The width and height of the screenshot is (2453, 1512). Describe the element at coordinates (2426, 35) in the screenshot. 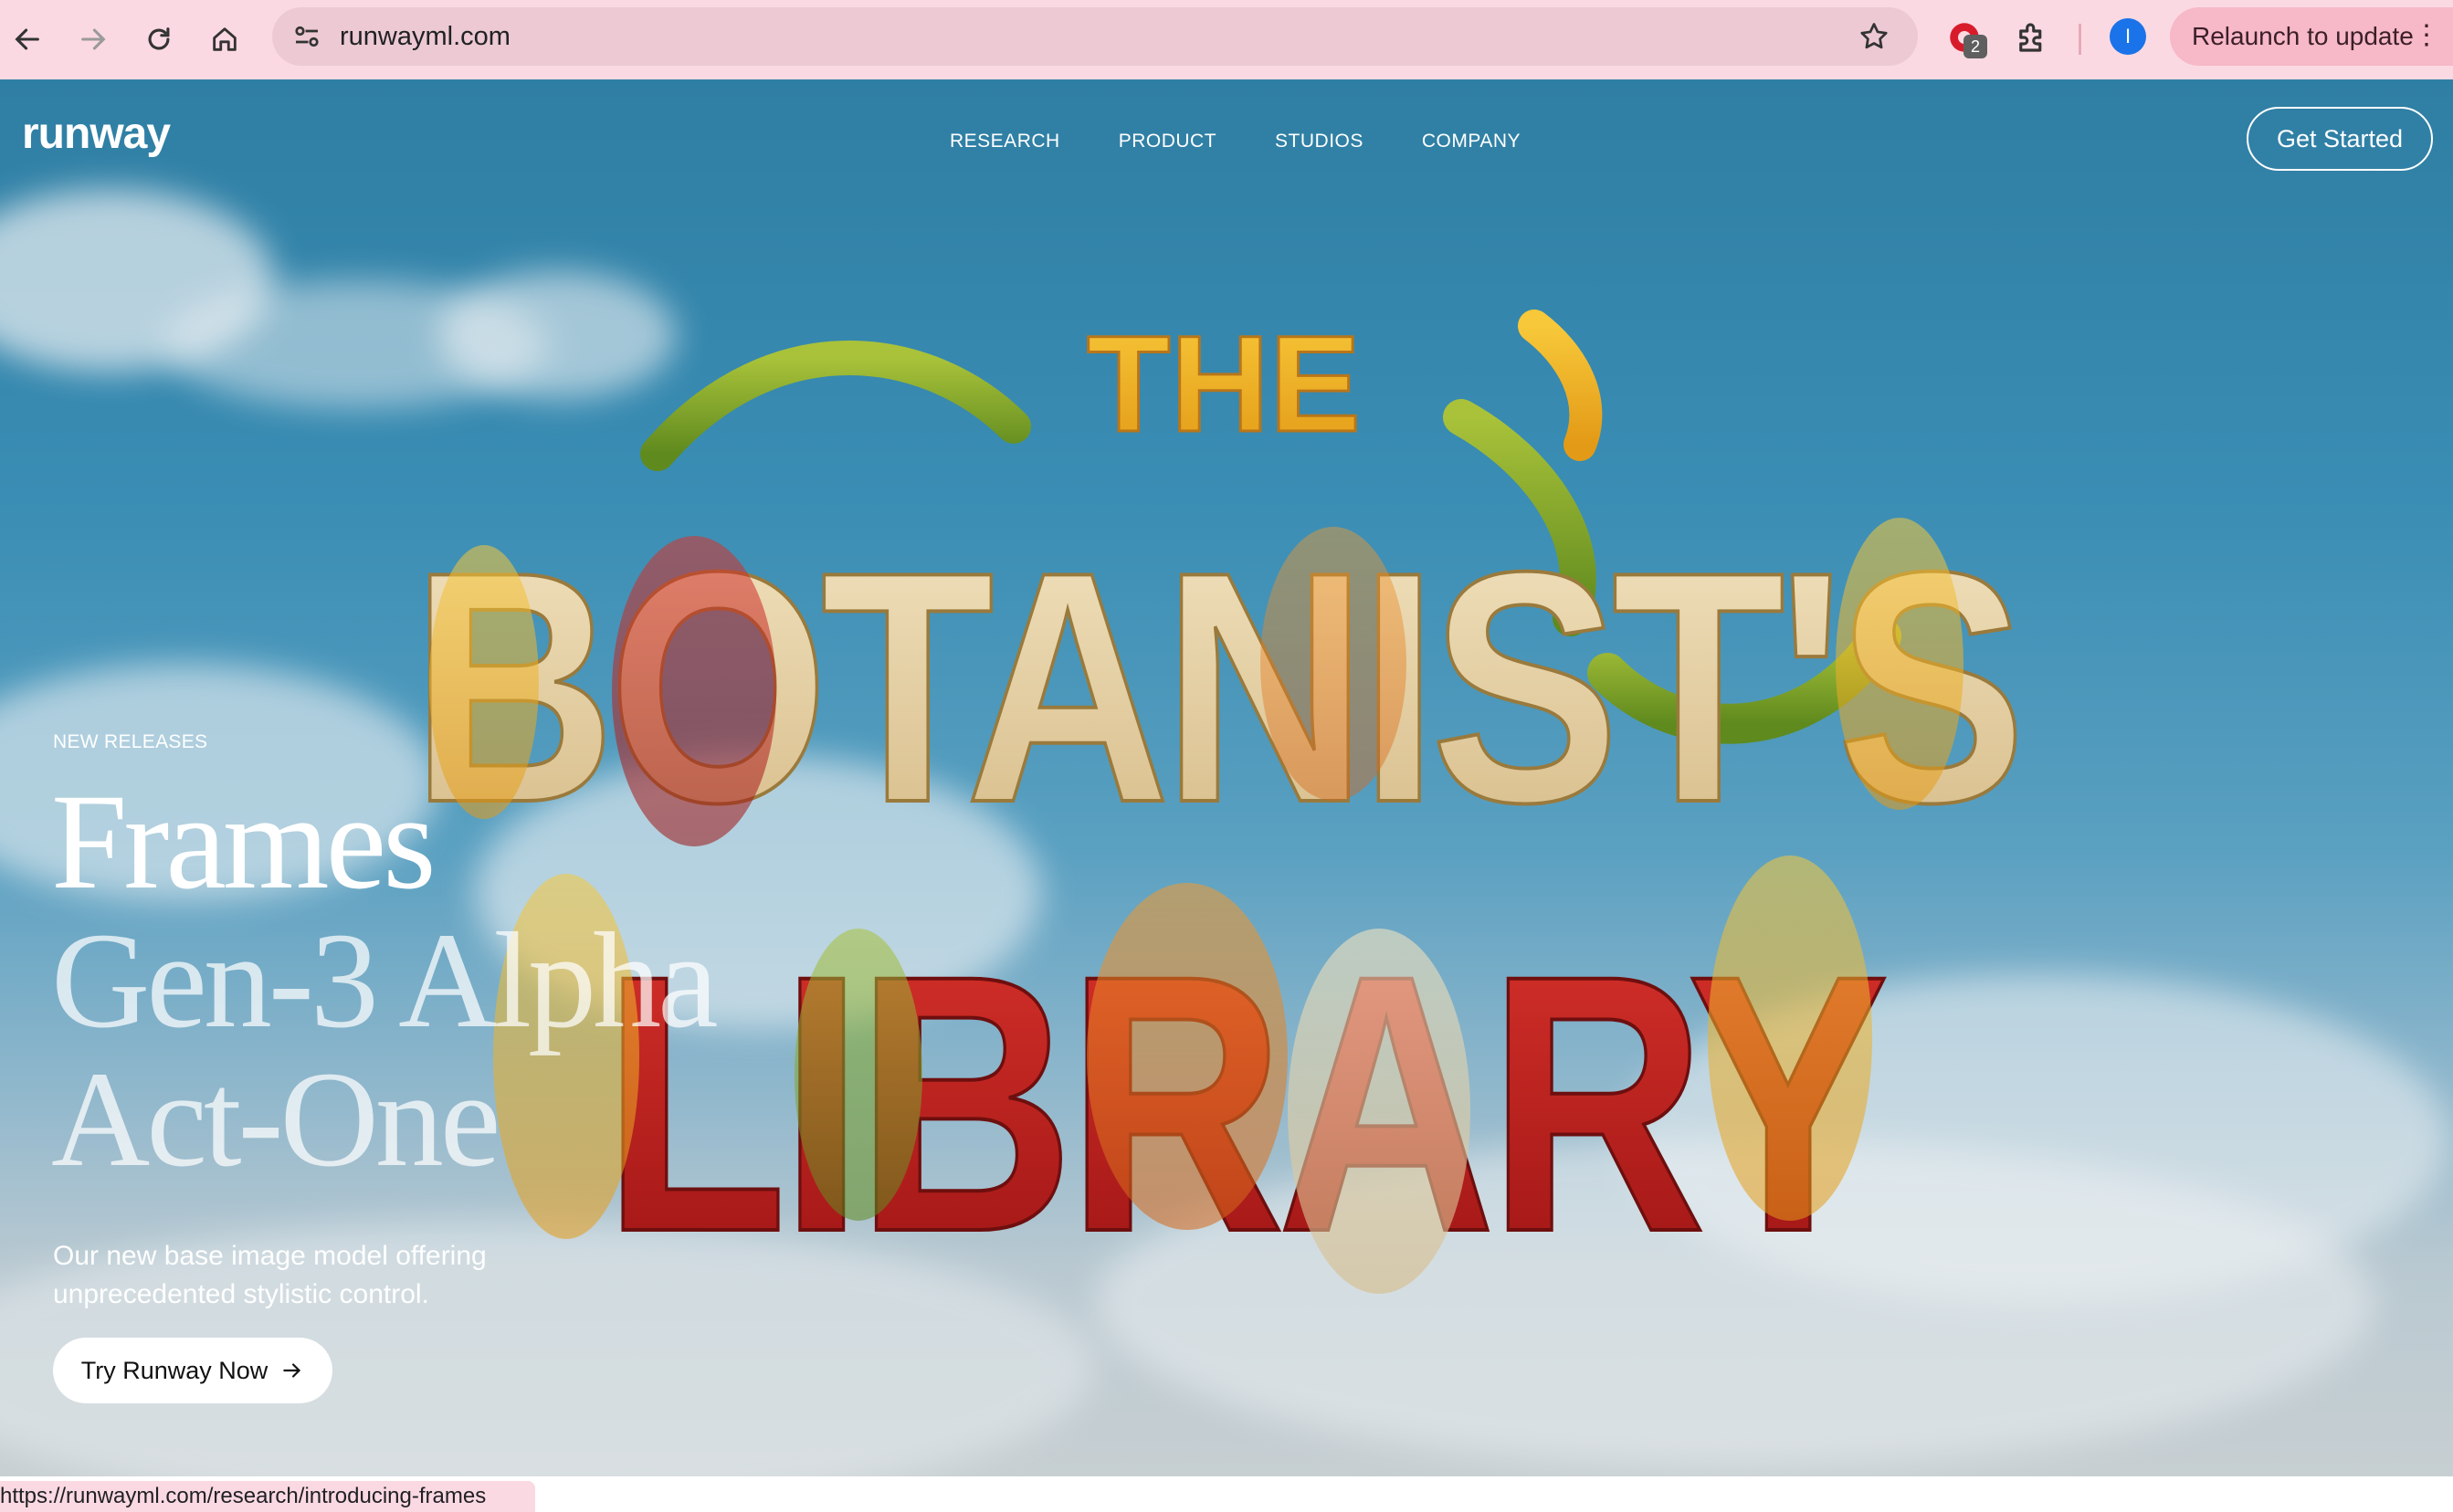

I see `more-menu-icon: ⋮` at that location.